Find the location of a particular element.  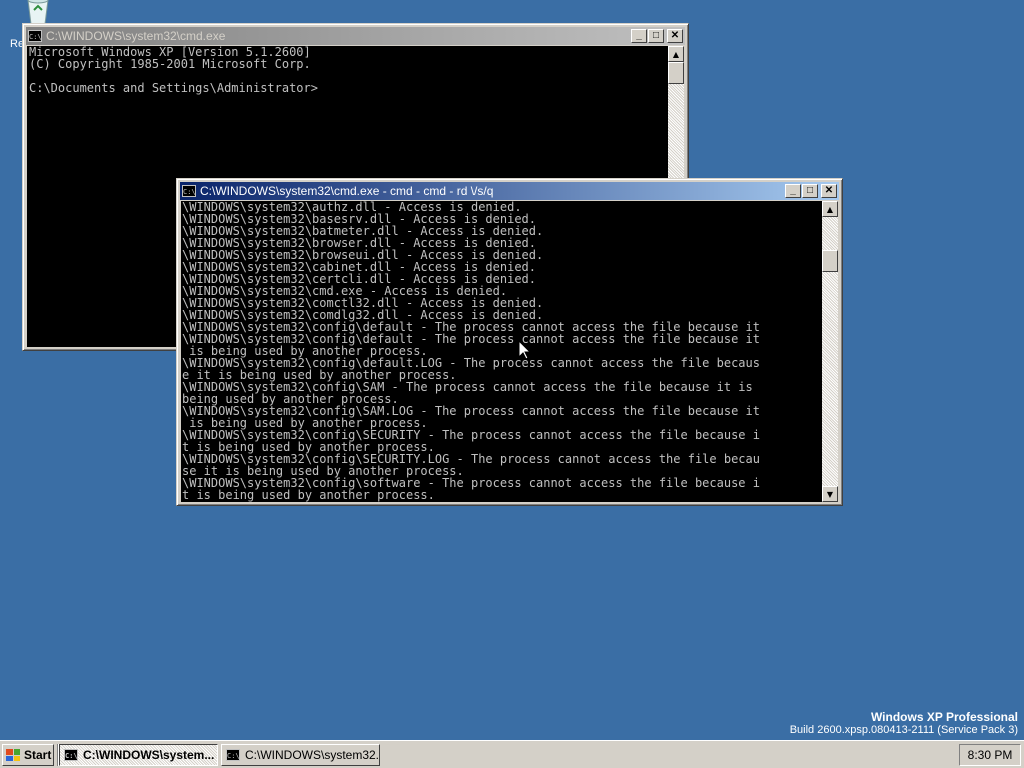

vertical-scrollbar-front: ▲ ▼ is located at coordinates (830, 351).